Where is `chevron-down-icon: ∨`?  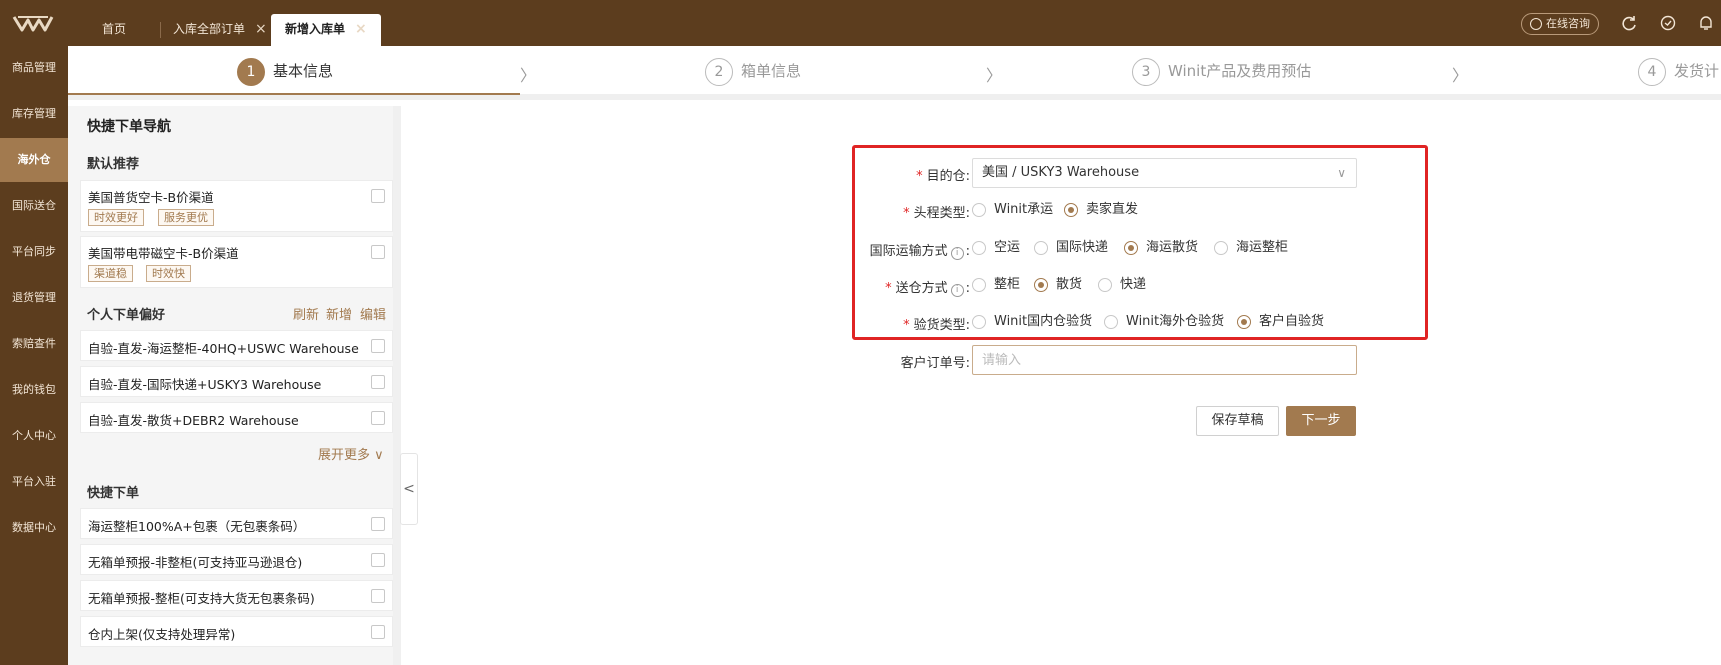
chevron-down-icon: ∨ is located at coordinates (1341, 173).